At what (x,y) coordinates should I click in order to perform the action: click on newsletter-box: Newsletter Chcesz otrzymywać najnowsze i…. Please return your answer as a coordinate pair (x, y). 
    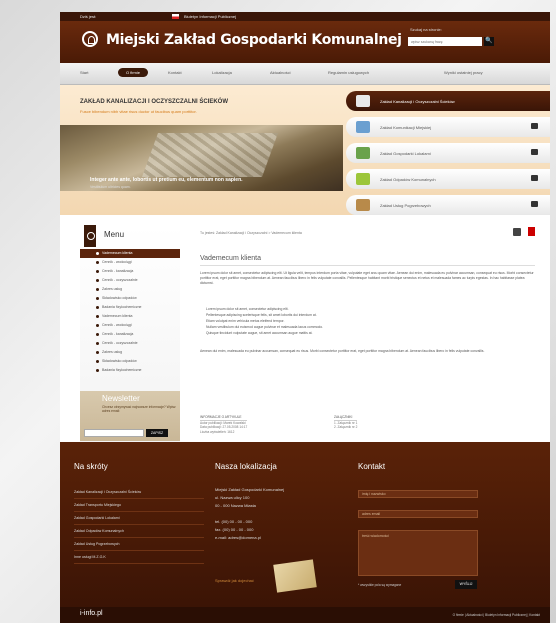
    Looking at the image, I should click on (130, 416).